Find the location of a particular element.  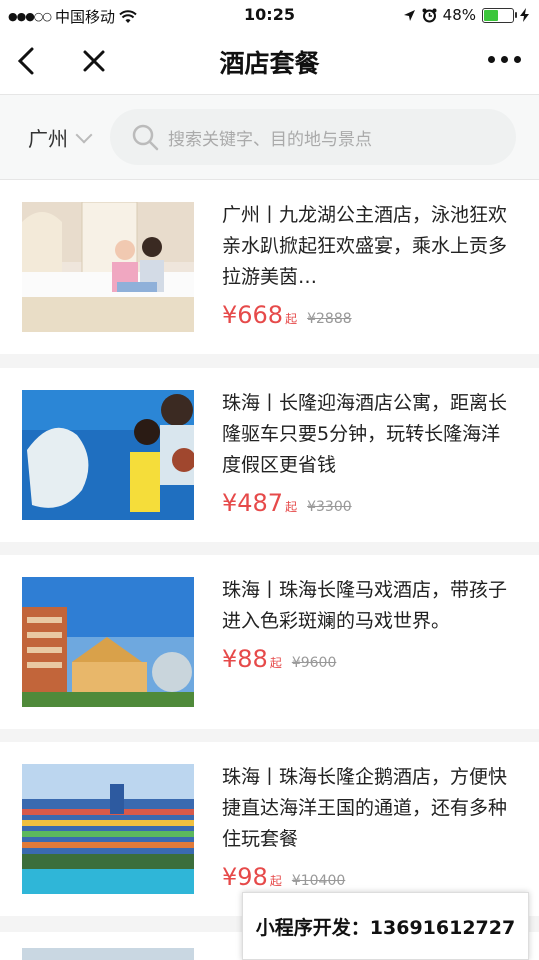

item-price: ¥88 is located at coordinates (245, 659).